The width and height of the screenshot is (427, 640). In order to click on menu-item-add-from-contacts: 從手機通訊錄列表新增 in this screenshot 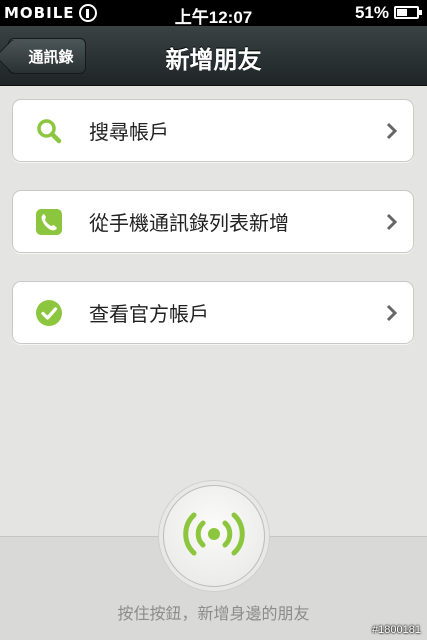, I will do `click(213, 221)`.